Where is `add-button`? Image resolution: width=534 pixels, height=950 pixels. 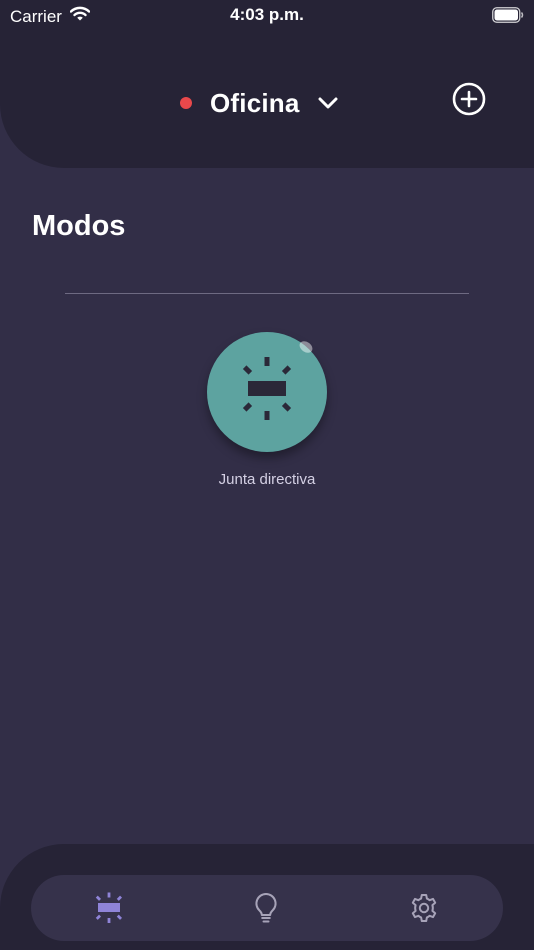 add-button is located at coordinates (469, 99).